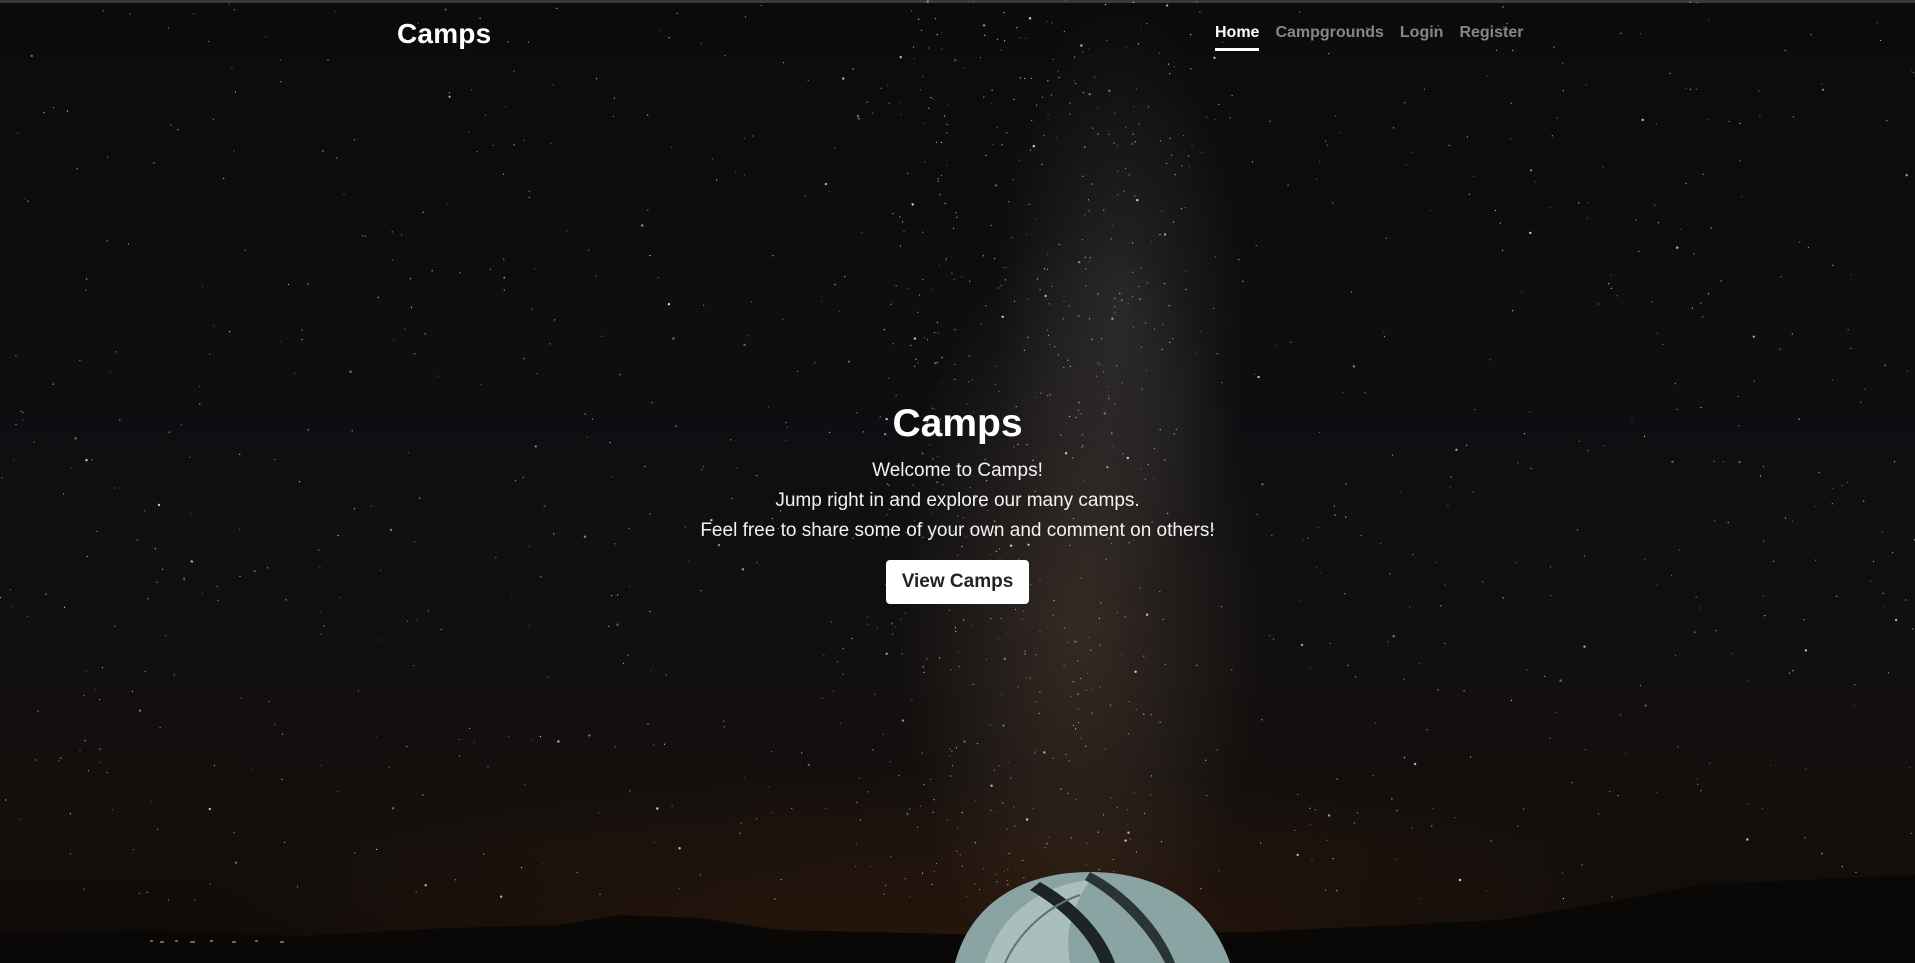 The image size is (1915, 963). Describe the element at coordinates (1422, 37) in the screenshot. I see `nav-link-login: Login` at that location.